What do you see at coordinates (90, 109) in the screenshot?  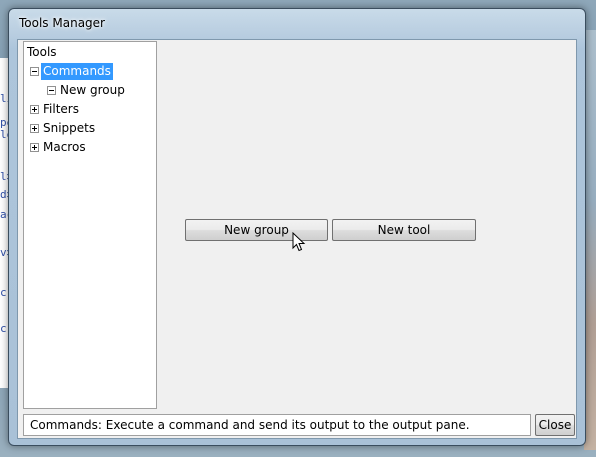 I see `tree-item-filters: Filters` at bounding box center [90, 109].